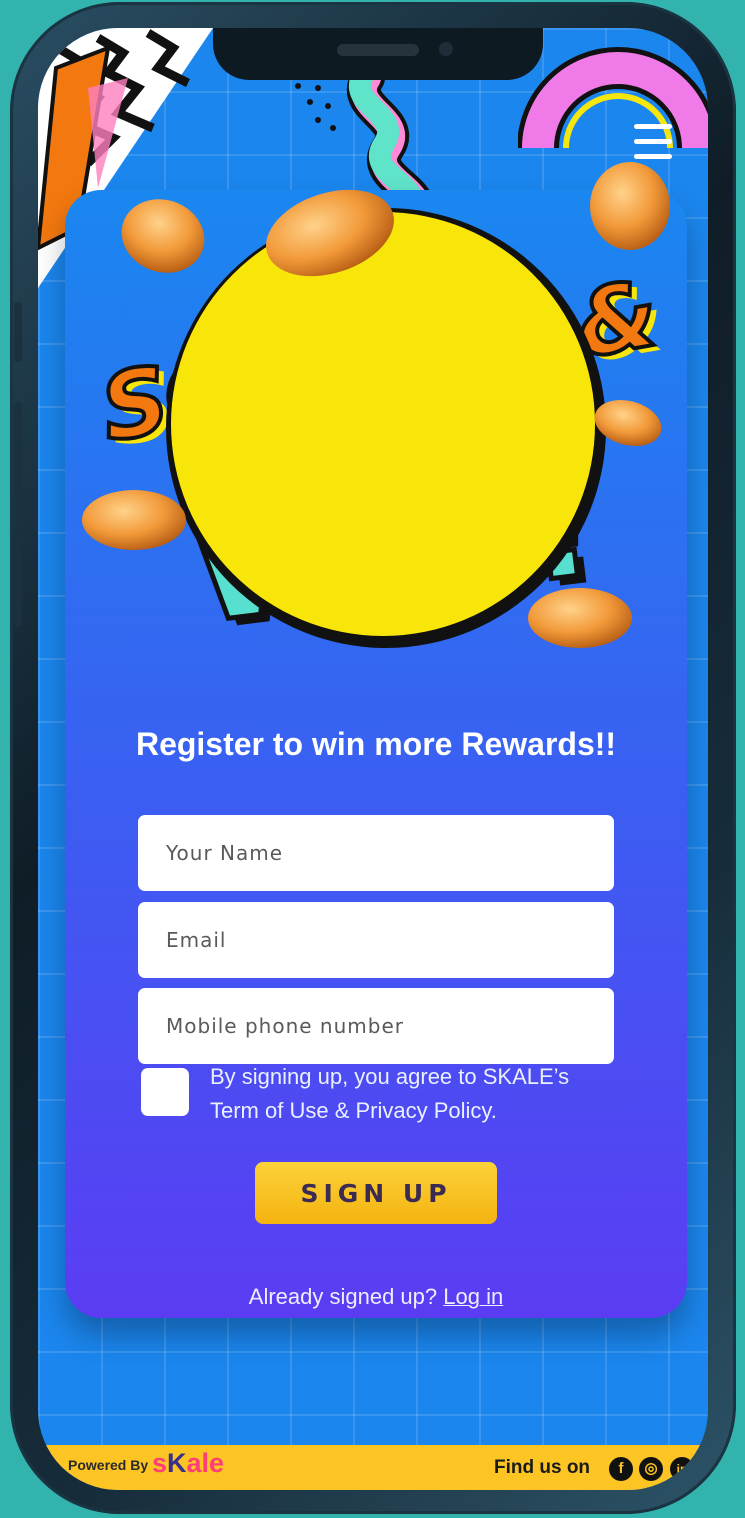  What do you see at coordinates (376, 744) in the screenshot?
I see `form-title: Register to win more Rewards!!` at bounding box center [376, 744].